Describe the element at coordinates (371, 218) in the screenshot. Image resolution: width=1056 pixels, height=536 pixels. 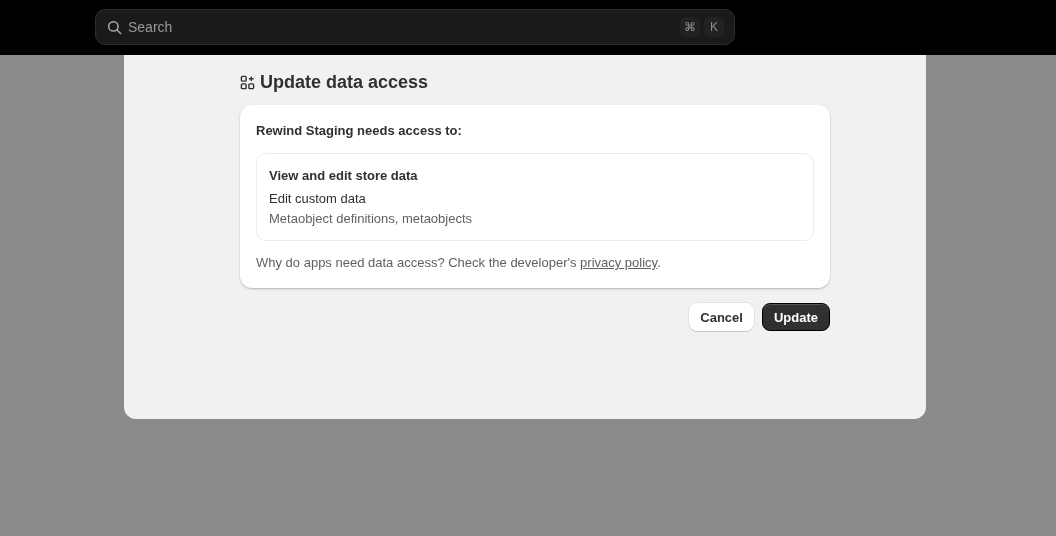
I see `permission-detail: Metaobject definitions, metaobjects` at that location.